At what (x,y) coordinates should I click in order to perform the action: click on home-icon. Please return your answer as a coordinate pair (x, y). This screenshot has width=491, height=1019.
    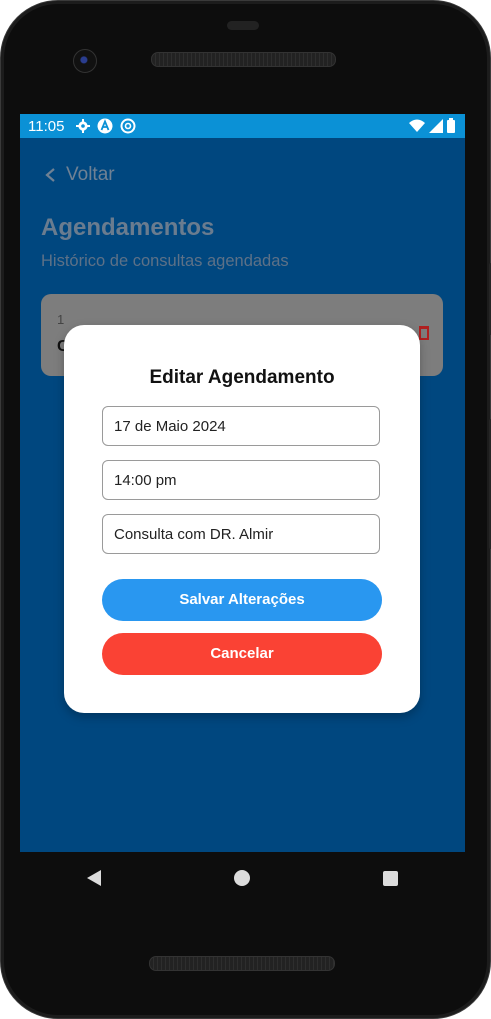
    Looking at the image, I should click on (242, 878).